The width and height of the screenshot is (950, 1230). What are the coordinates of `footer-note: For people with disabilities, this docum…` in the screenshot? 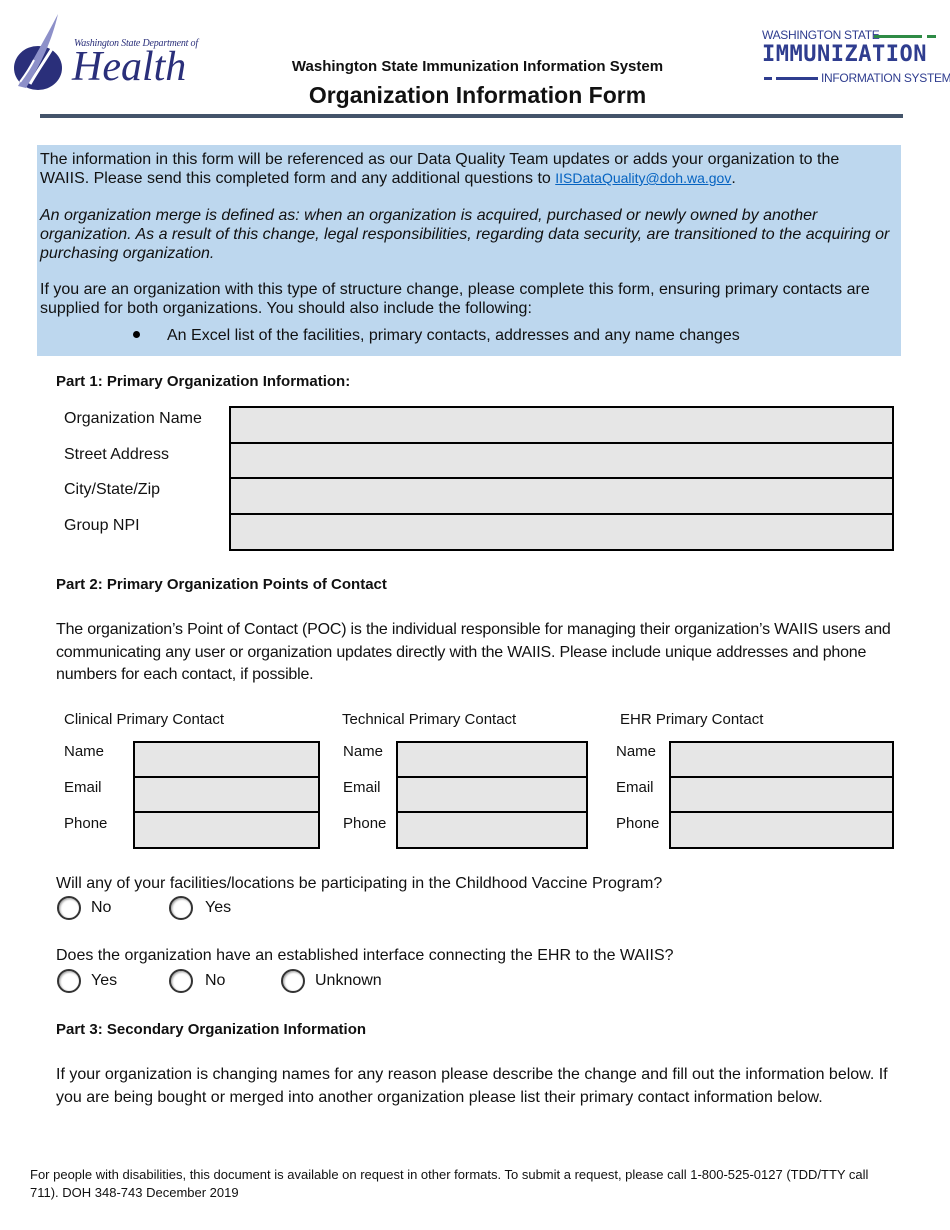 It's located at (449, 1183).